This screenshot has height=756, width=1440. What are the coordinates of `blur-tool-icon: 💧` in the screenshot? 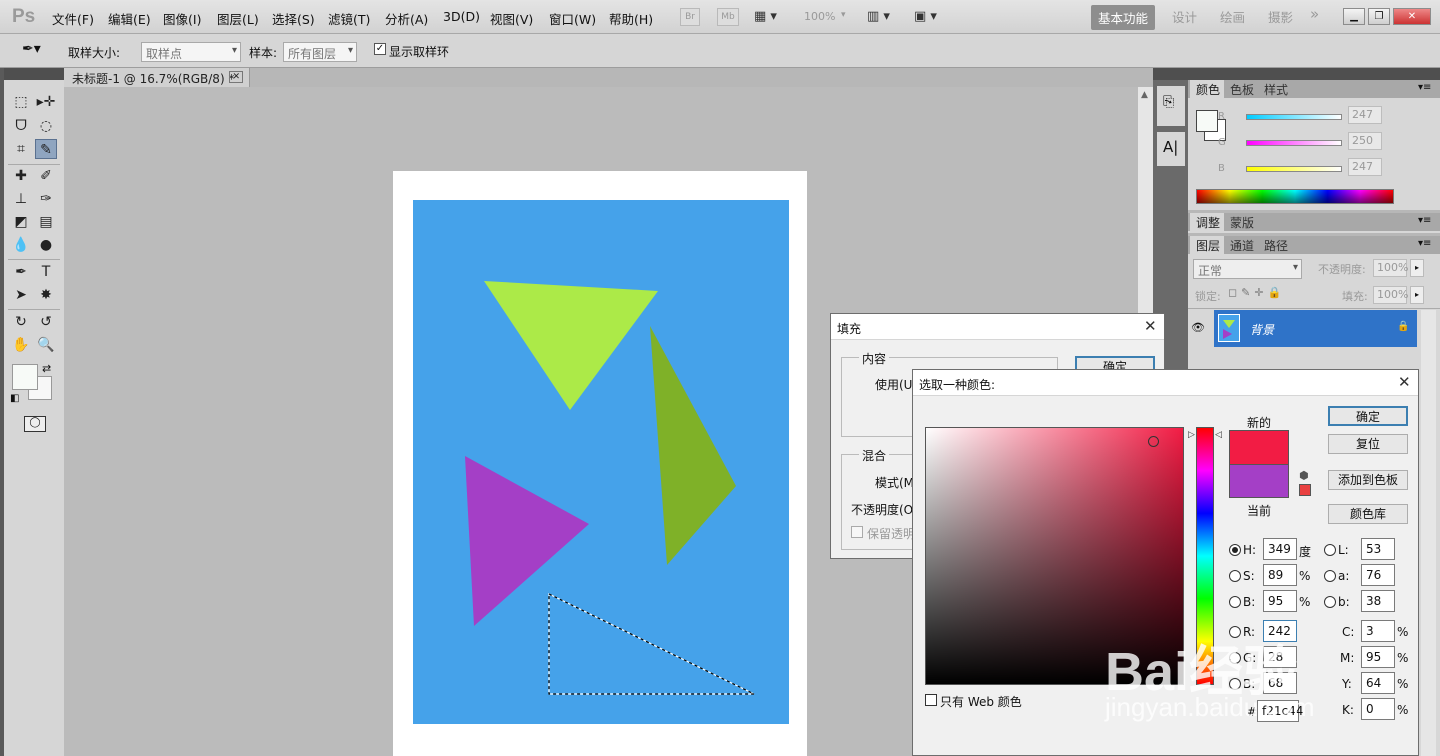 It's located at (21, 245).